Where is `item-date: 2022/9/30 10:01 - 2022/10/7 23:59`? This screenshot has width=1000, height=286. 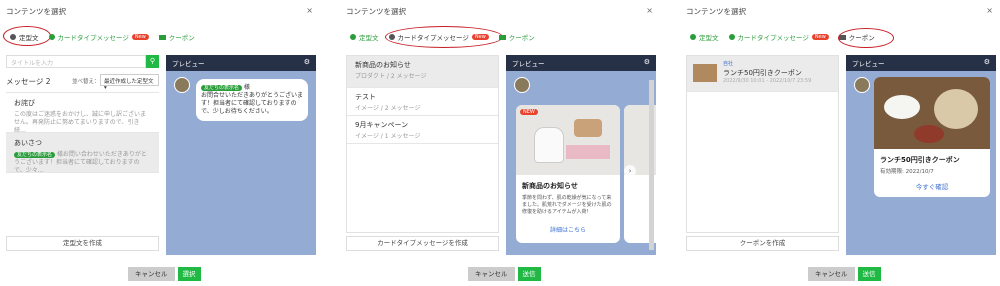 item-date: 2022/9/30 10:01 - 2022/10/7 23:59 is located at coordinates (767, 81).